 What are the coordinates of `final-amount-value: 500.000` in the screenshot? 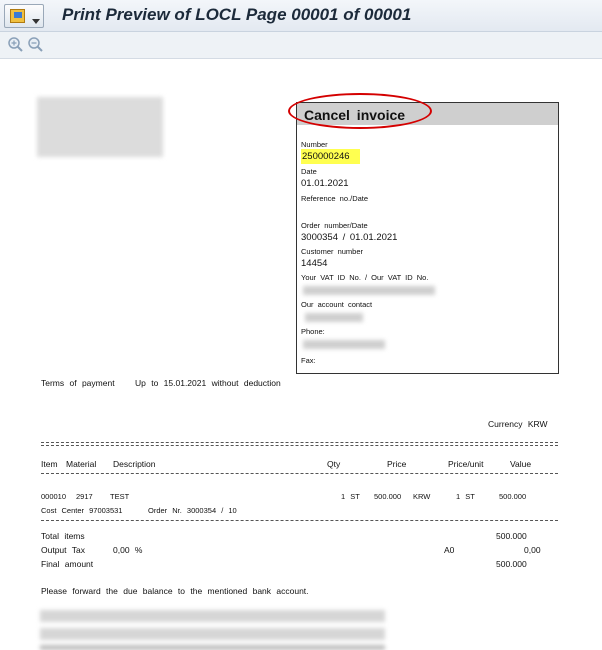 It's located at (511, 564).